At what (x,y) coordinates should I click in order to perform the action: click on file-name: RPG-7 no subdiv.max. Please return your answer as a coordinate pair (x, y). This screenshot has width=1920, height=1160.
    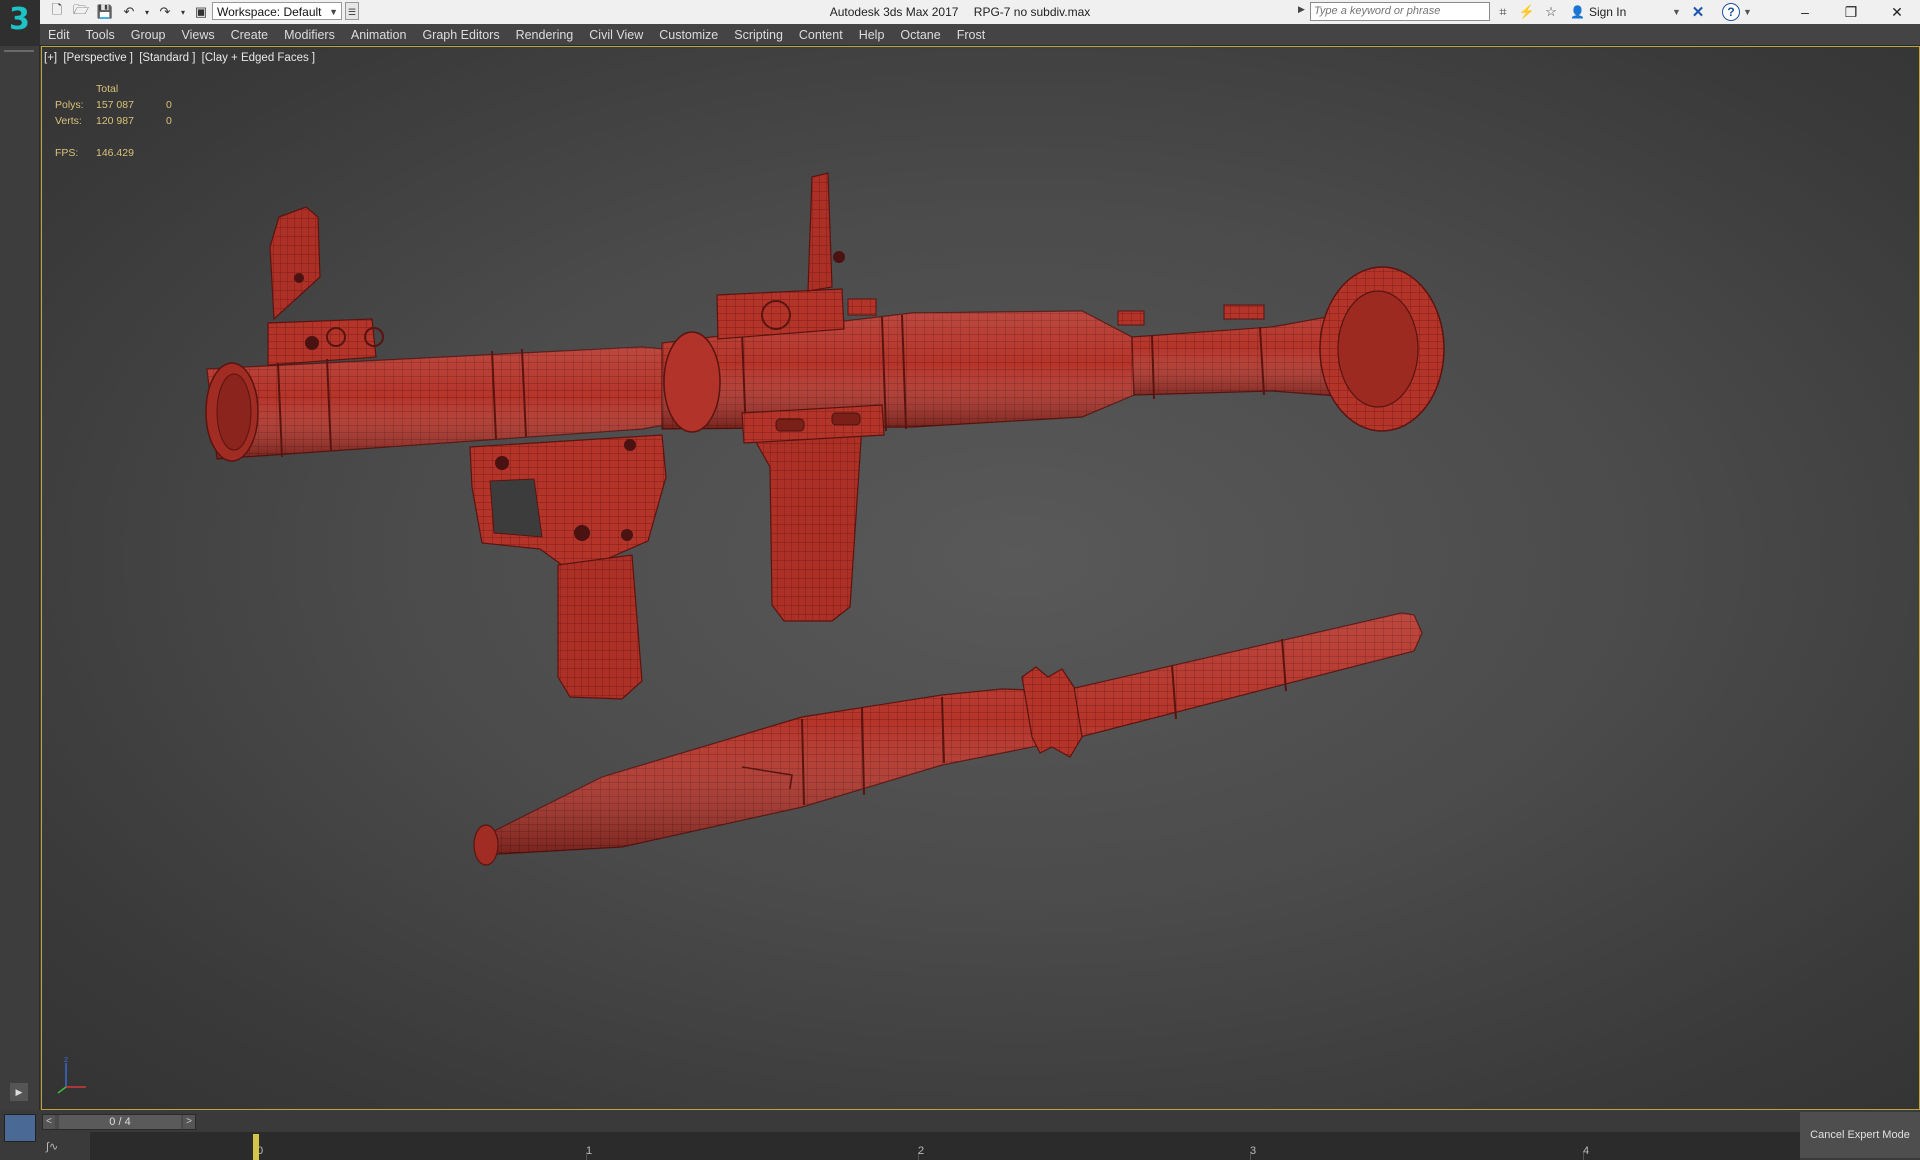
    Looking at the image, I should click on (1032, 12).